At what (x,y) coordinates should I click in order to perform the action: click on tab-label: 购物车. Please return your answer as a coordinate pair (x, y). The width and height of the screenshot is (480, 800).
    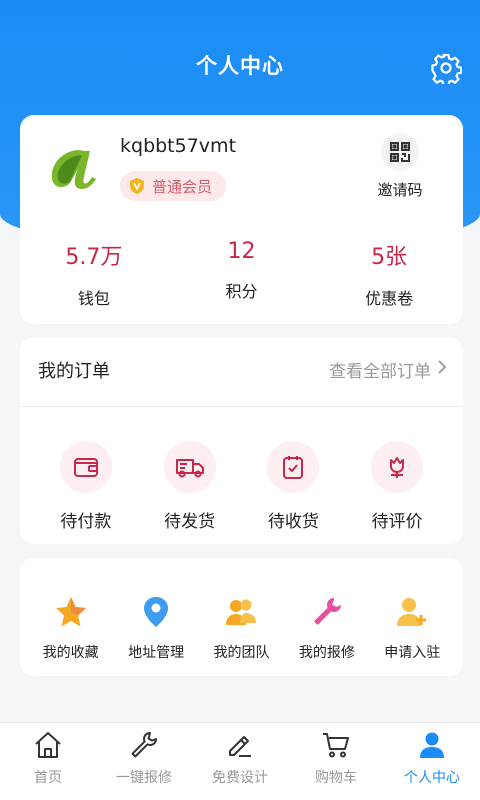
    Looking at the image, I should click on (336, 778).